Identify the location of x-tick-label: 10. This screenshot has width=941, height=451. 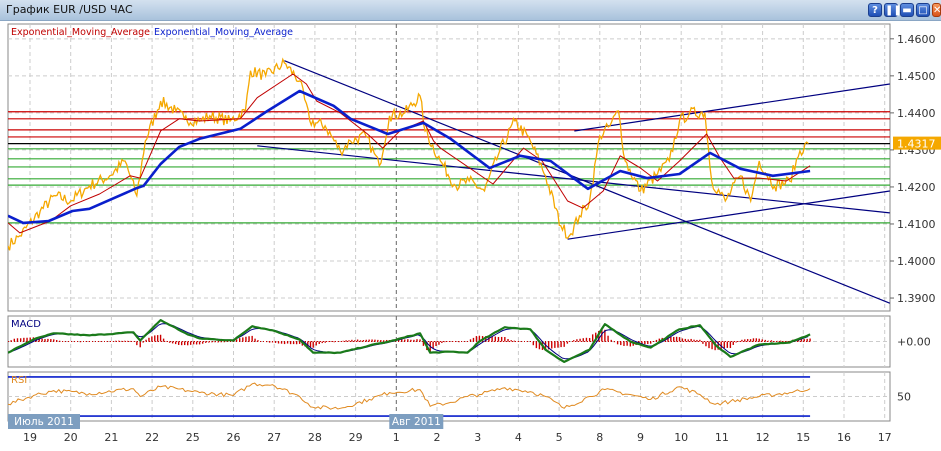
(681, 437).